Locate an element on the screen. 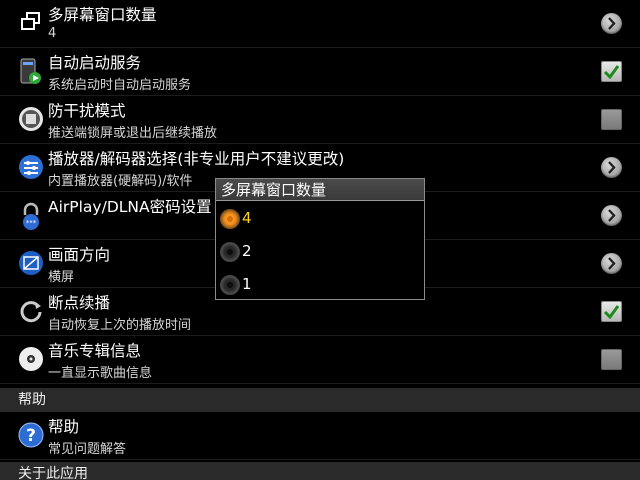 The height and width of the screenshot is (480, 640). setting-title: 播放器/解码器选择(非专业用户不建议更改) is located at coordinates (196, 159).